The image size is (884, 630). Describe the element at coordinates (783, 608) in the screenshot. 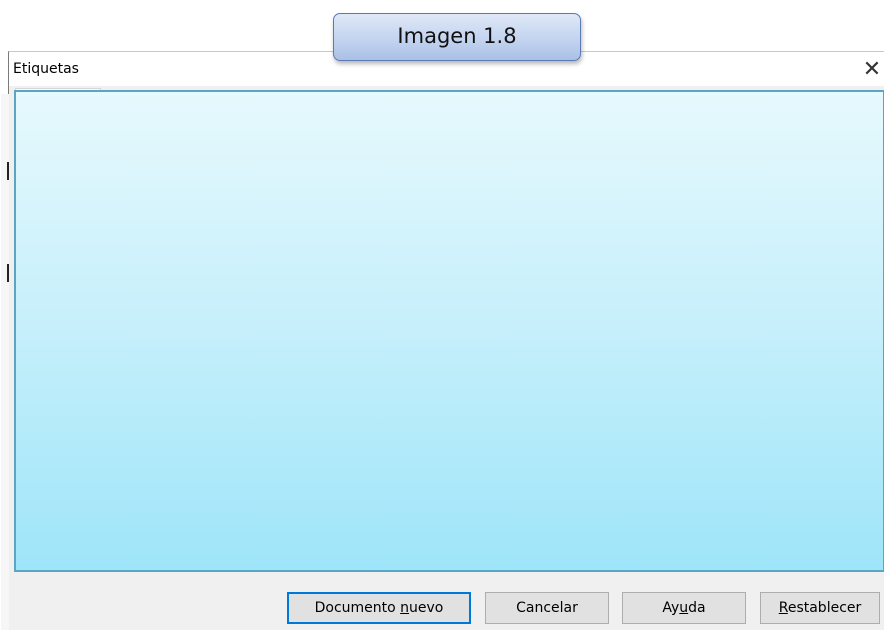

I see `reset-mnemonic: R` at that location.